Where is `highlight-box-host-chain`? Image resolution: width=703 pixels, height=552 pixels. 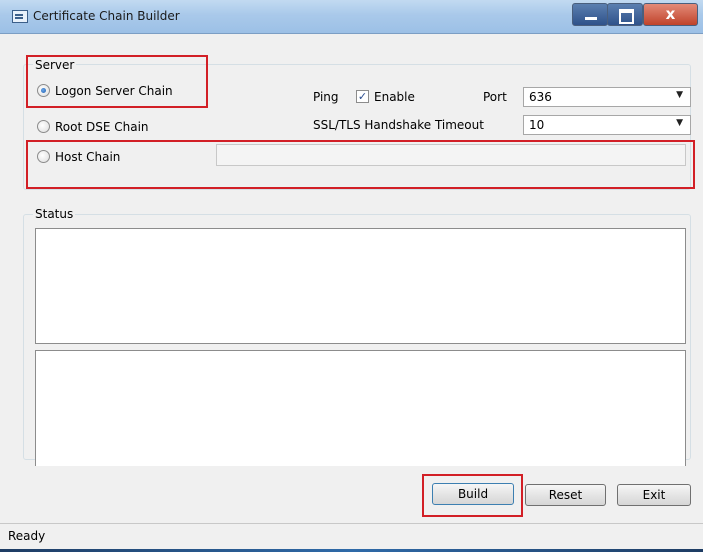 highlight-box-host-chain is located at coordinates (360, 164).